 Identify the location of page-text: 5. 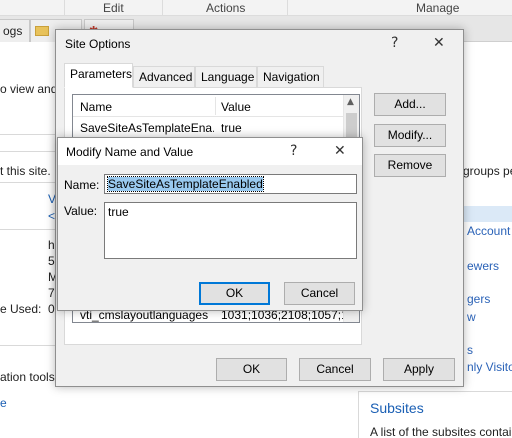
(51, 261).